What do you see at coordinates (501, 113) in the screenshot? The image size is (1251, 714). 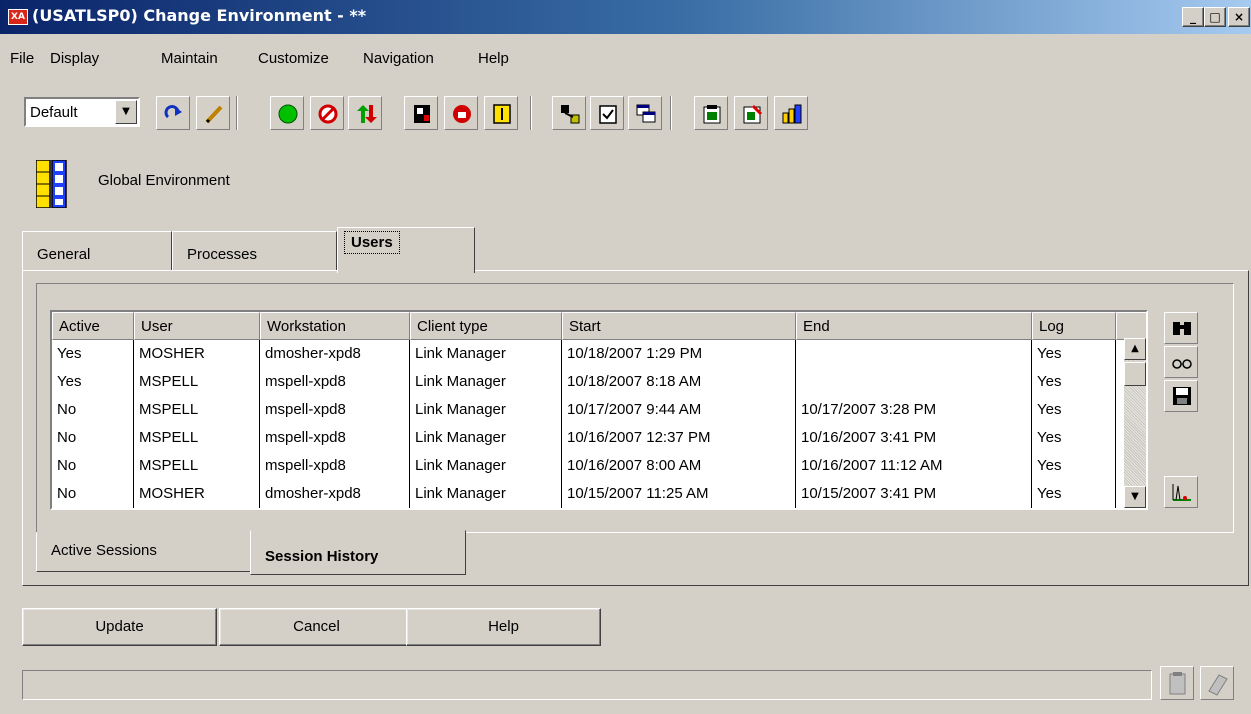 I see `document-icon` at bounding box center [501, 113].